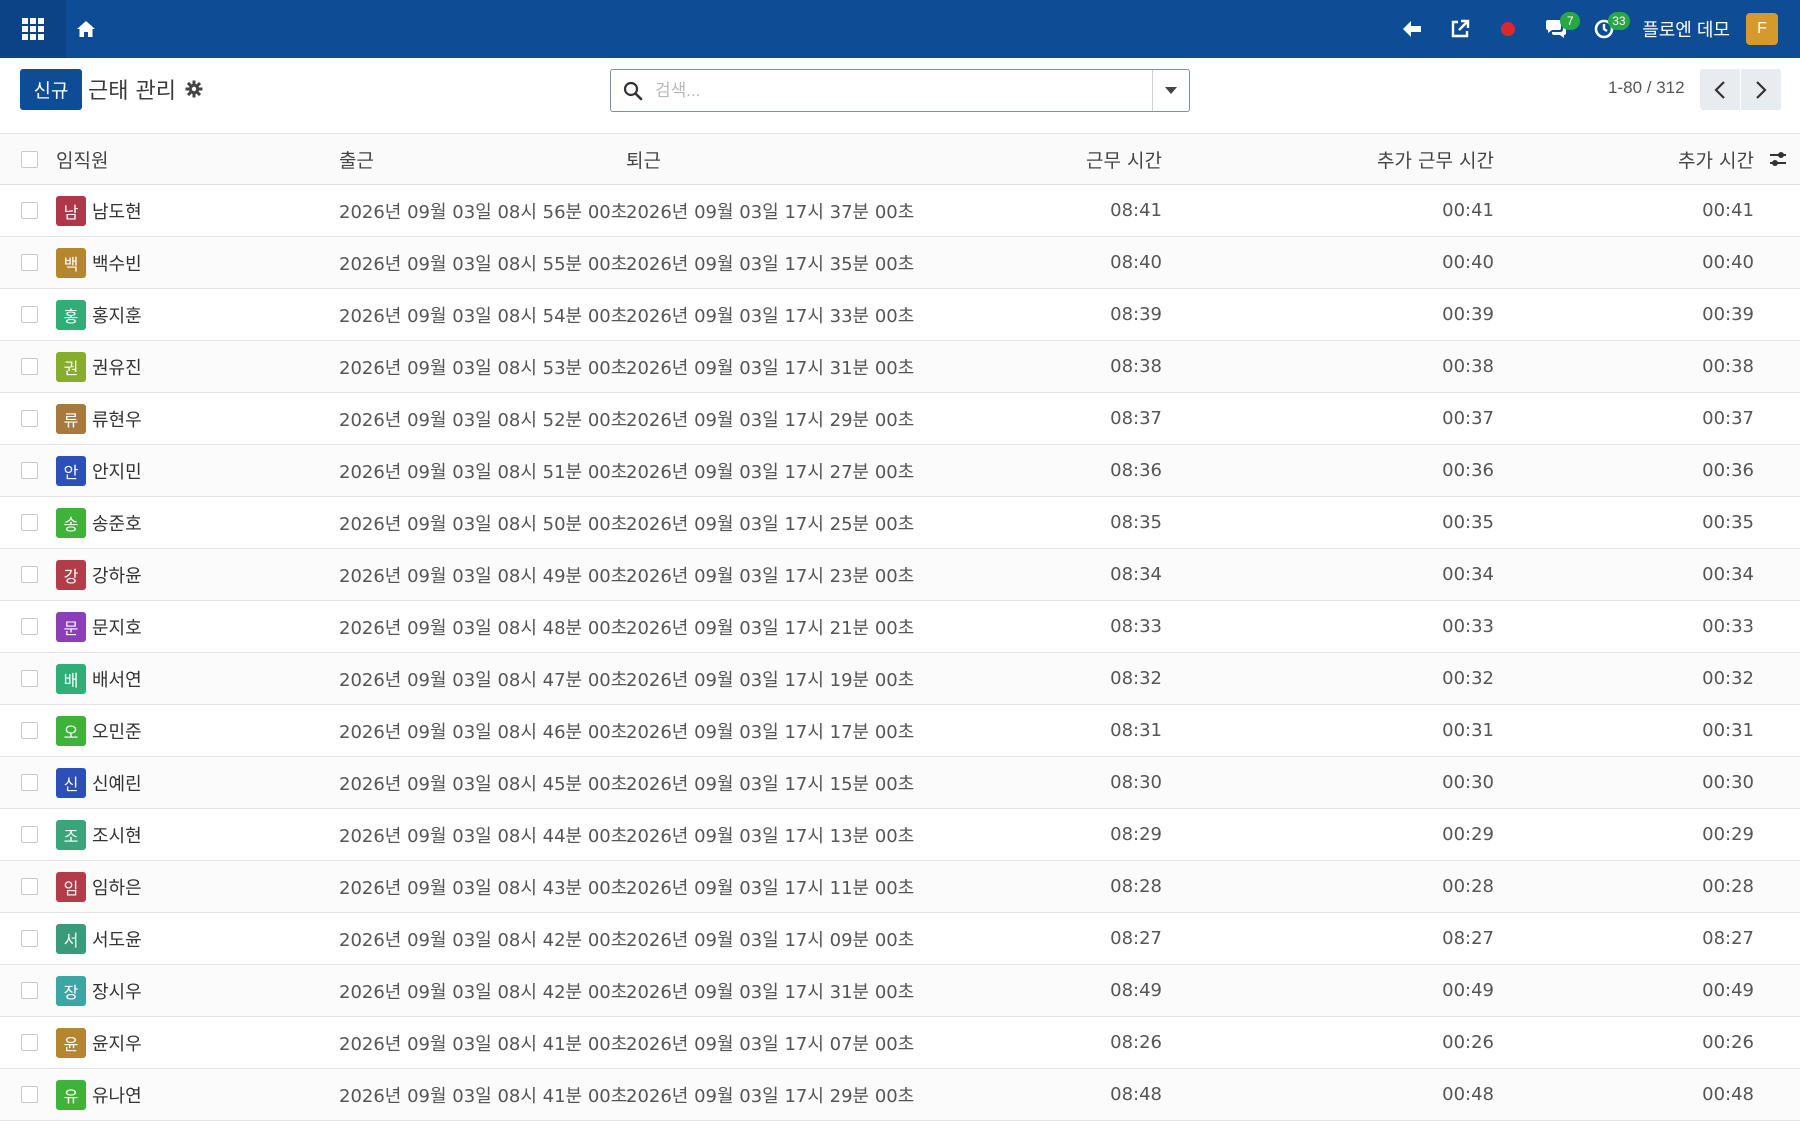 The width and height of the screenshot is (1800, 1125). I want to click on employee-name: 안지민, so click(117, 472).